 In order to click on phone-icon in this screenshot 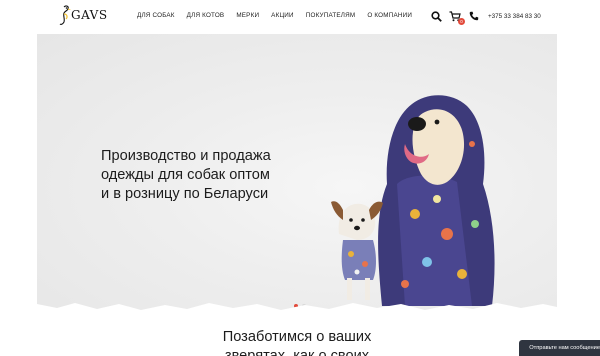, I will do `click(474, 16)`.